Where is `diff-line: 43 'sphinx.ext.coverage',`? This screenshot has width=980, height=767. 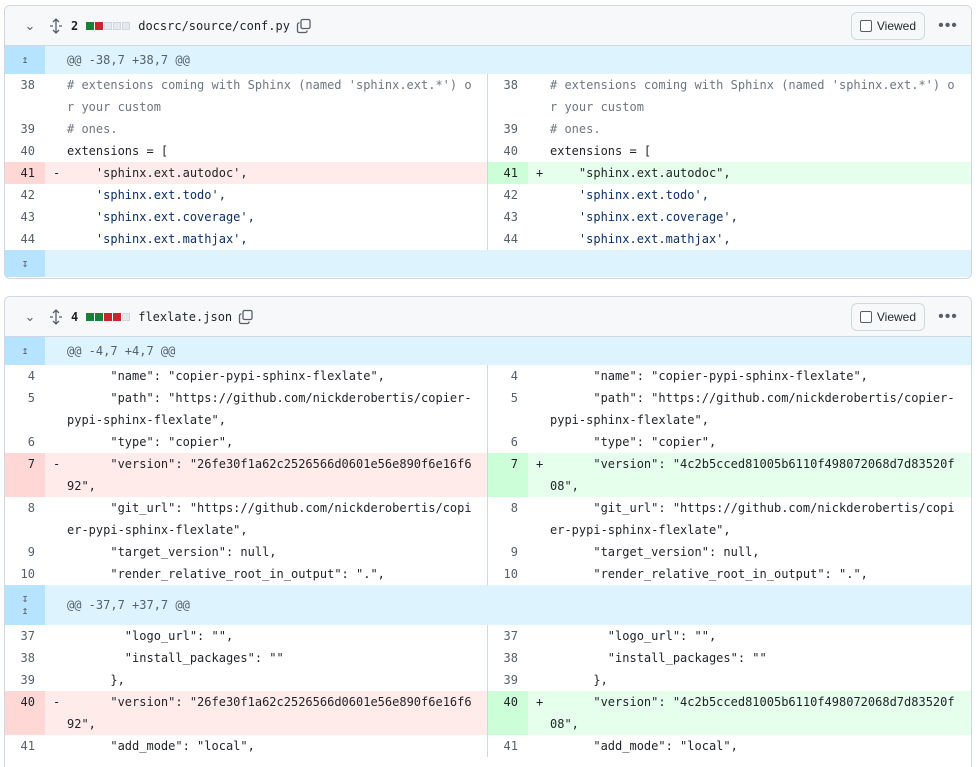
diff-line: 43 'sphinx.ext.coverage', is located at coordinates (246, 217).